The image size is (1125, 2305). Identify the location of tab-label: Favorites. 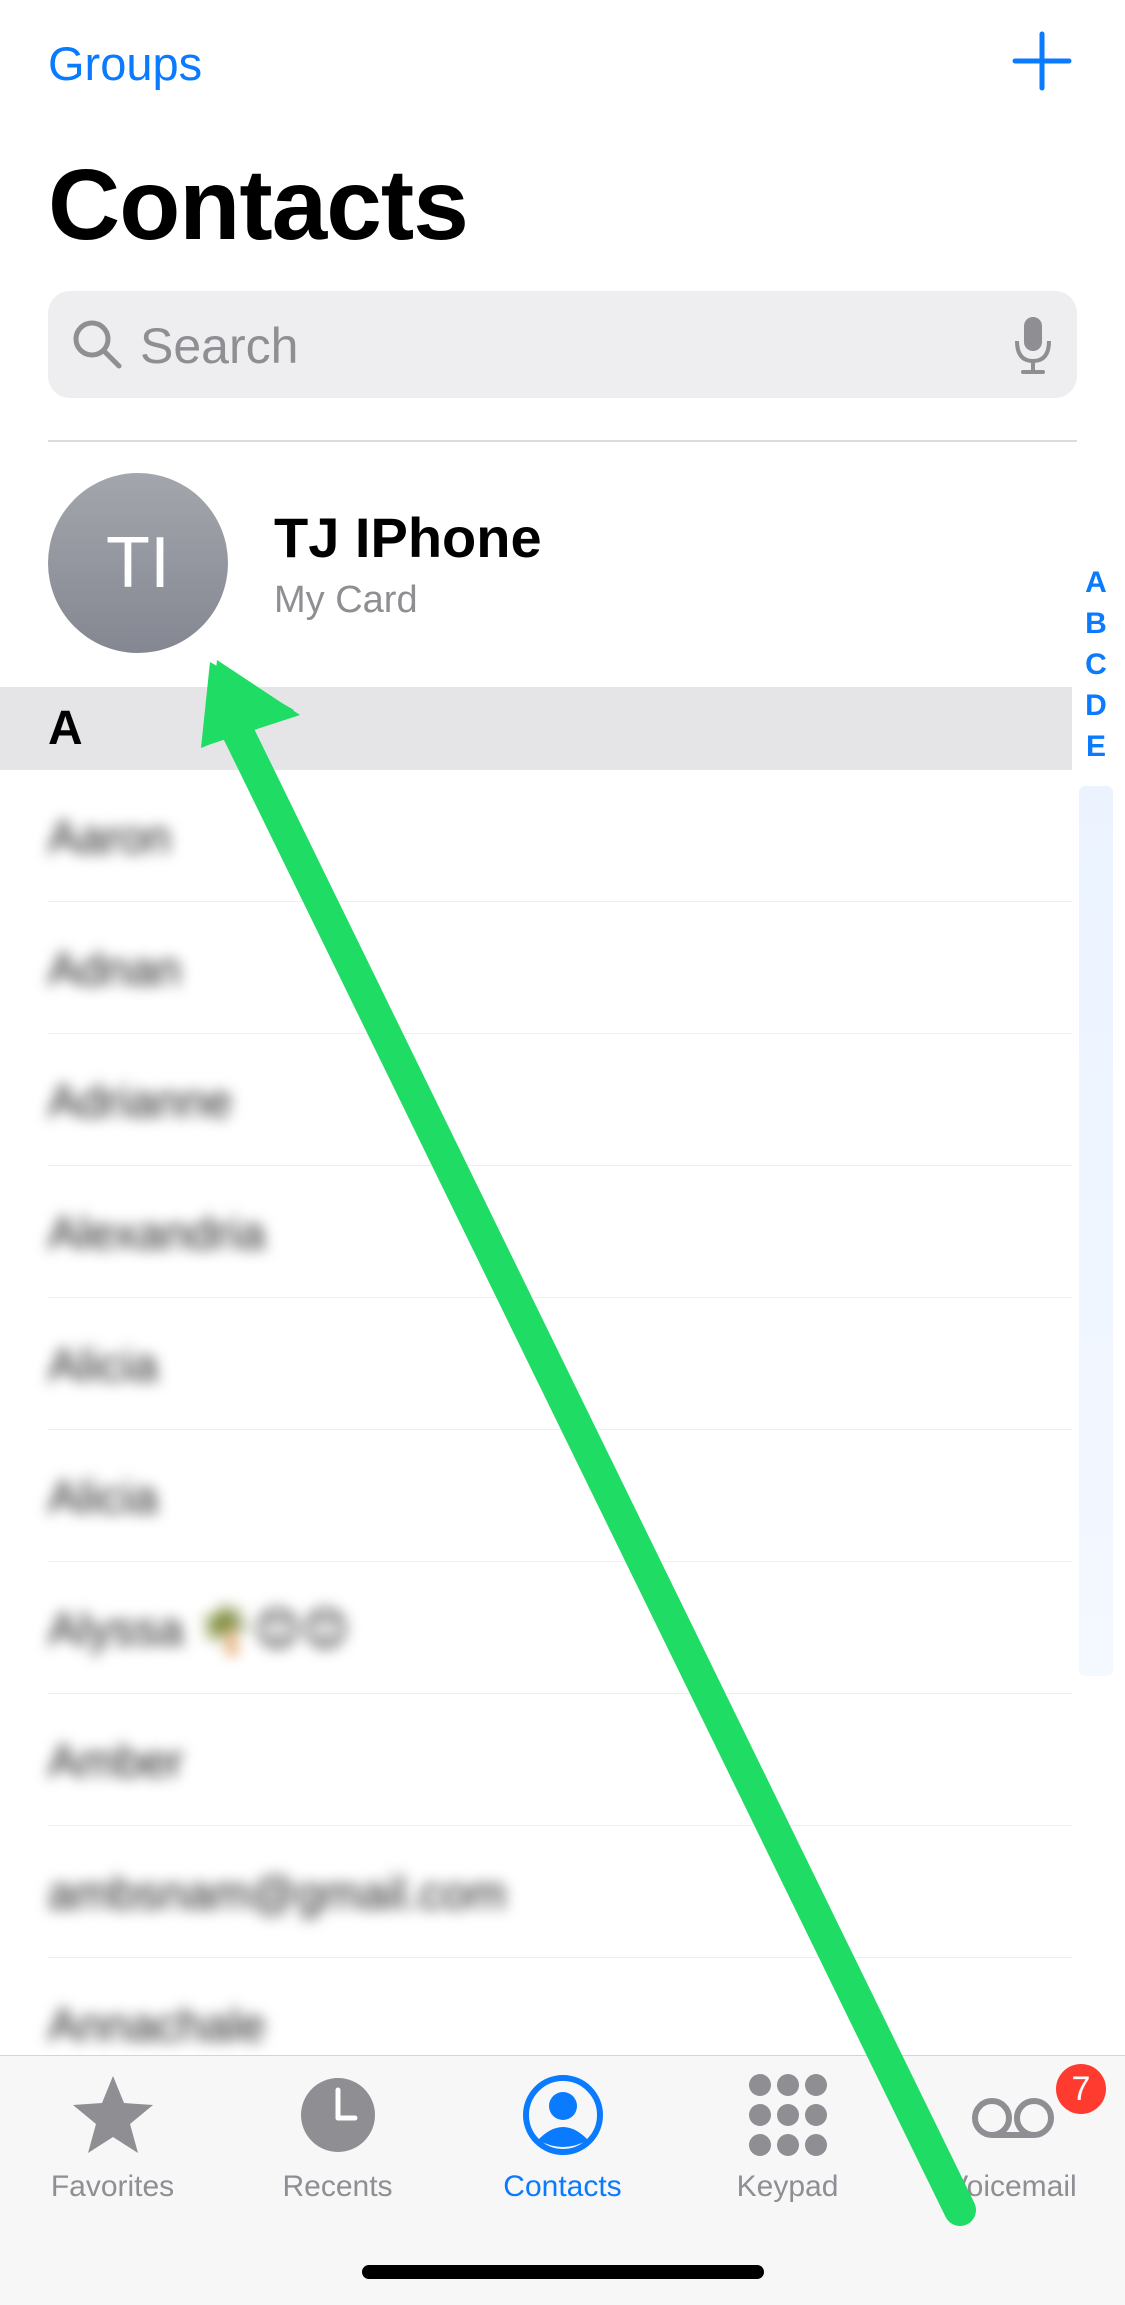
(112, 2186).